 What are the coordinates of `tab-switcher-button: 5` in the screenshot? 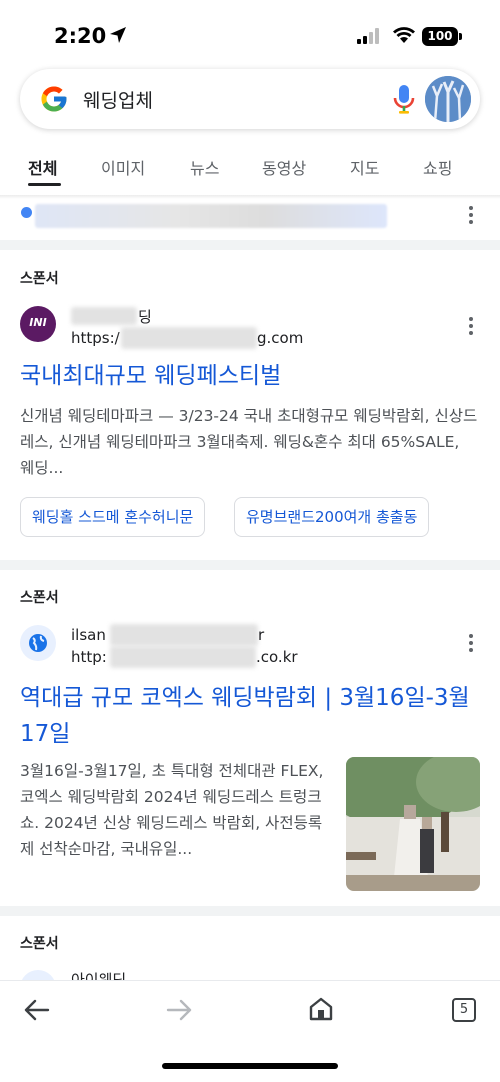 It's located at (464, 1010).